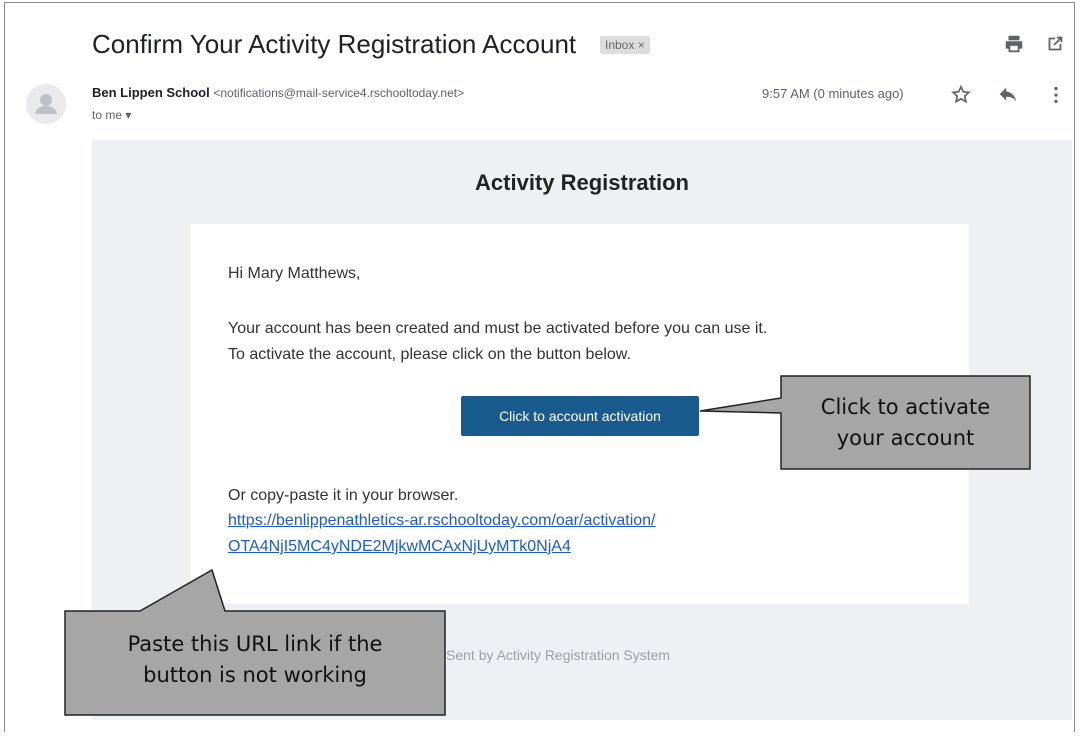  Describe the element at coordinates (961, 95) in the screenshot. I see `star-icon` at that location.